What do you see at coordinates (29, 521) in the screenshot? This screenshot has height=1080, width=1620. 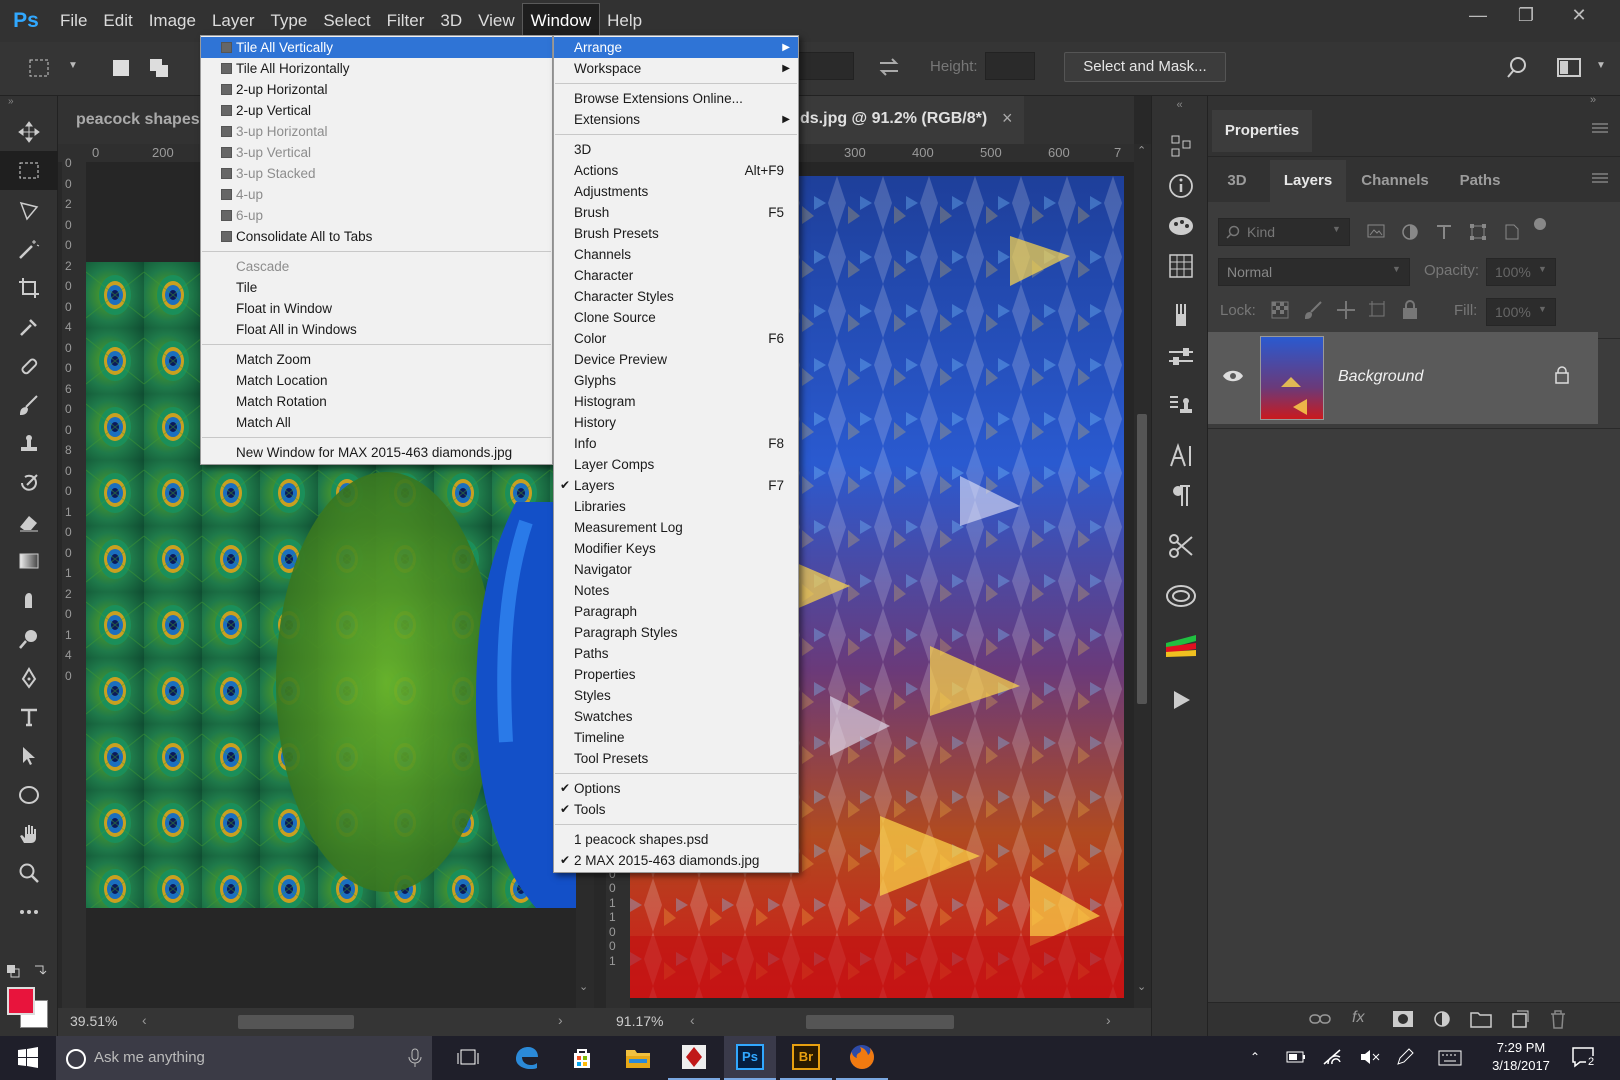 I see `eraser-tool-icon` at bounding box center [29, 521].